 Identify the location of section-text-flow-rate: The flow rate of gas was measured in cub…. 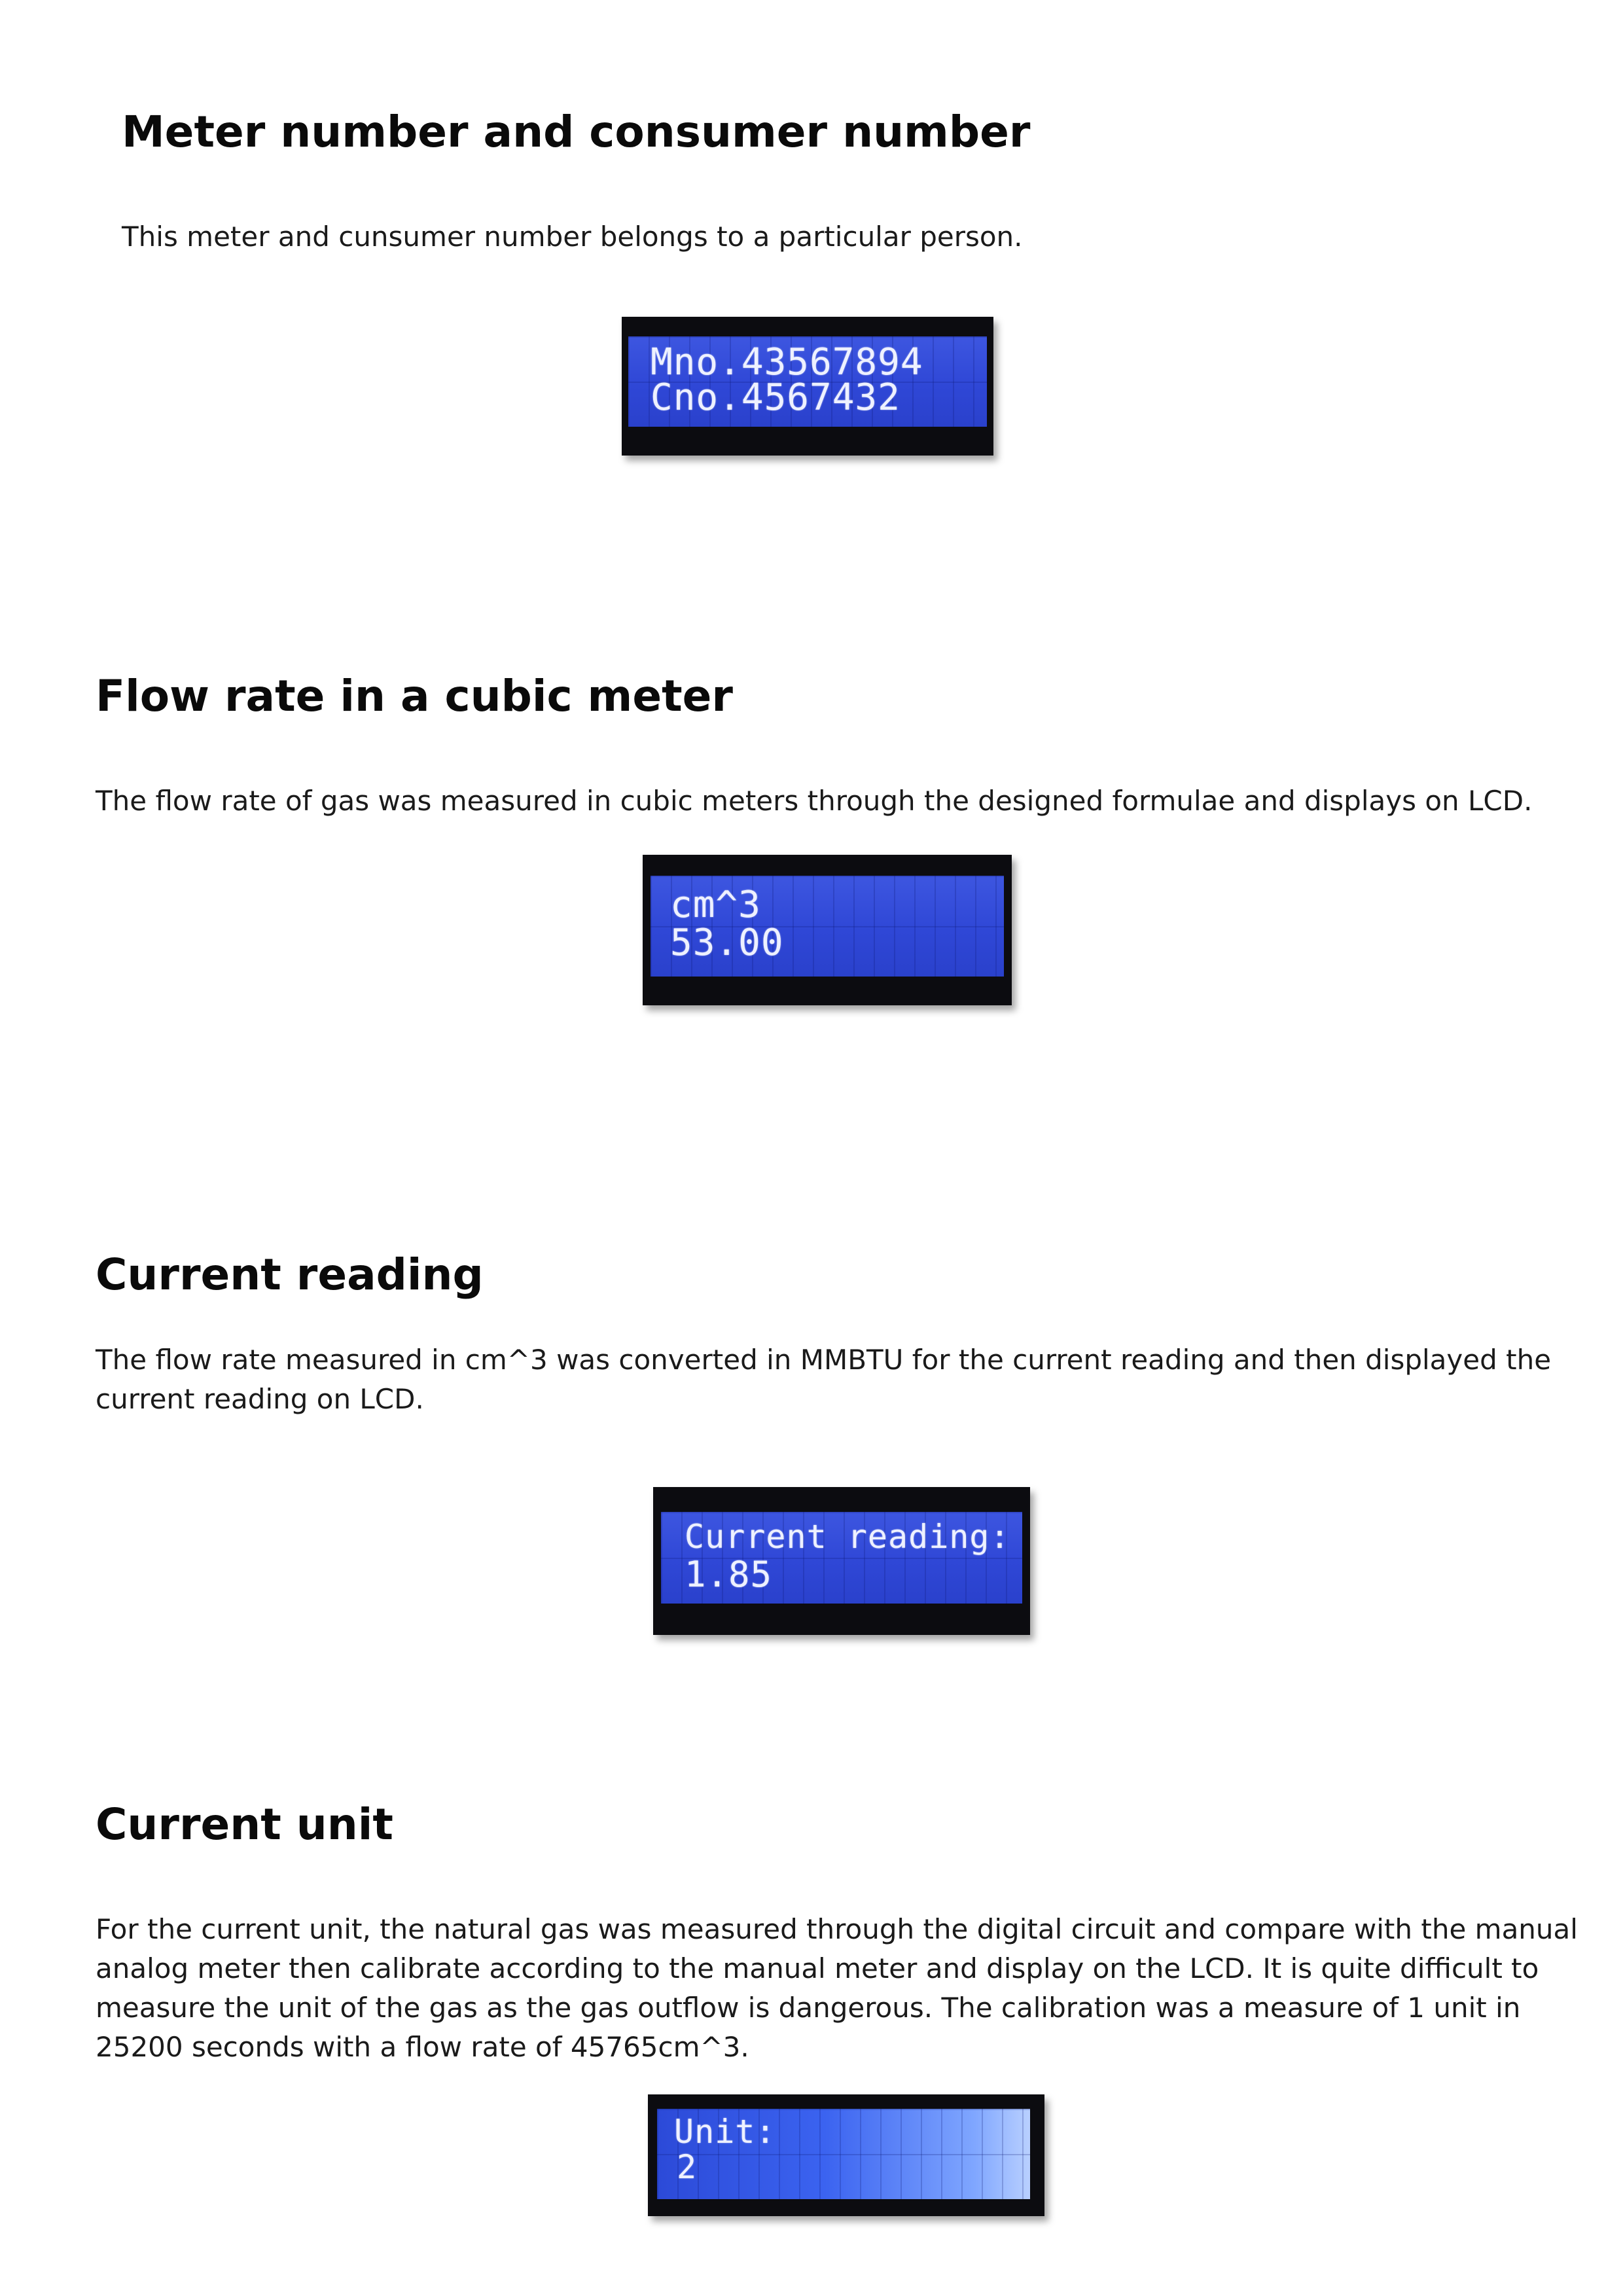
(815, 801).